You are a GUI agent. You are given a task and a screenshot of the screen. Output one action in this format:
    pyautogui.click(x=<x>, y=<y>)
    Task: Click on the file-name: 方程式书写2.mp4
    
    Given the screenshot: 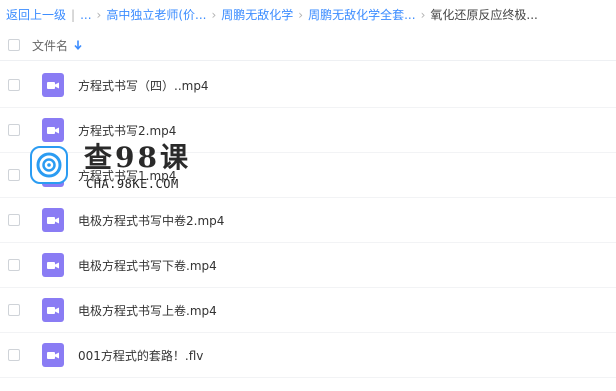 What is the action you would take?
    pyautogui.click(x=127, y=130)
    